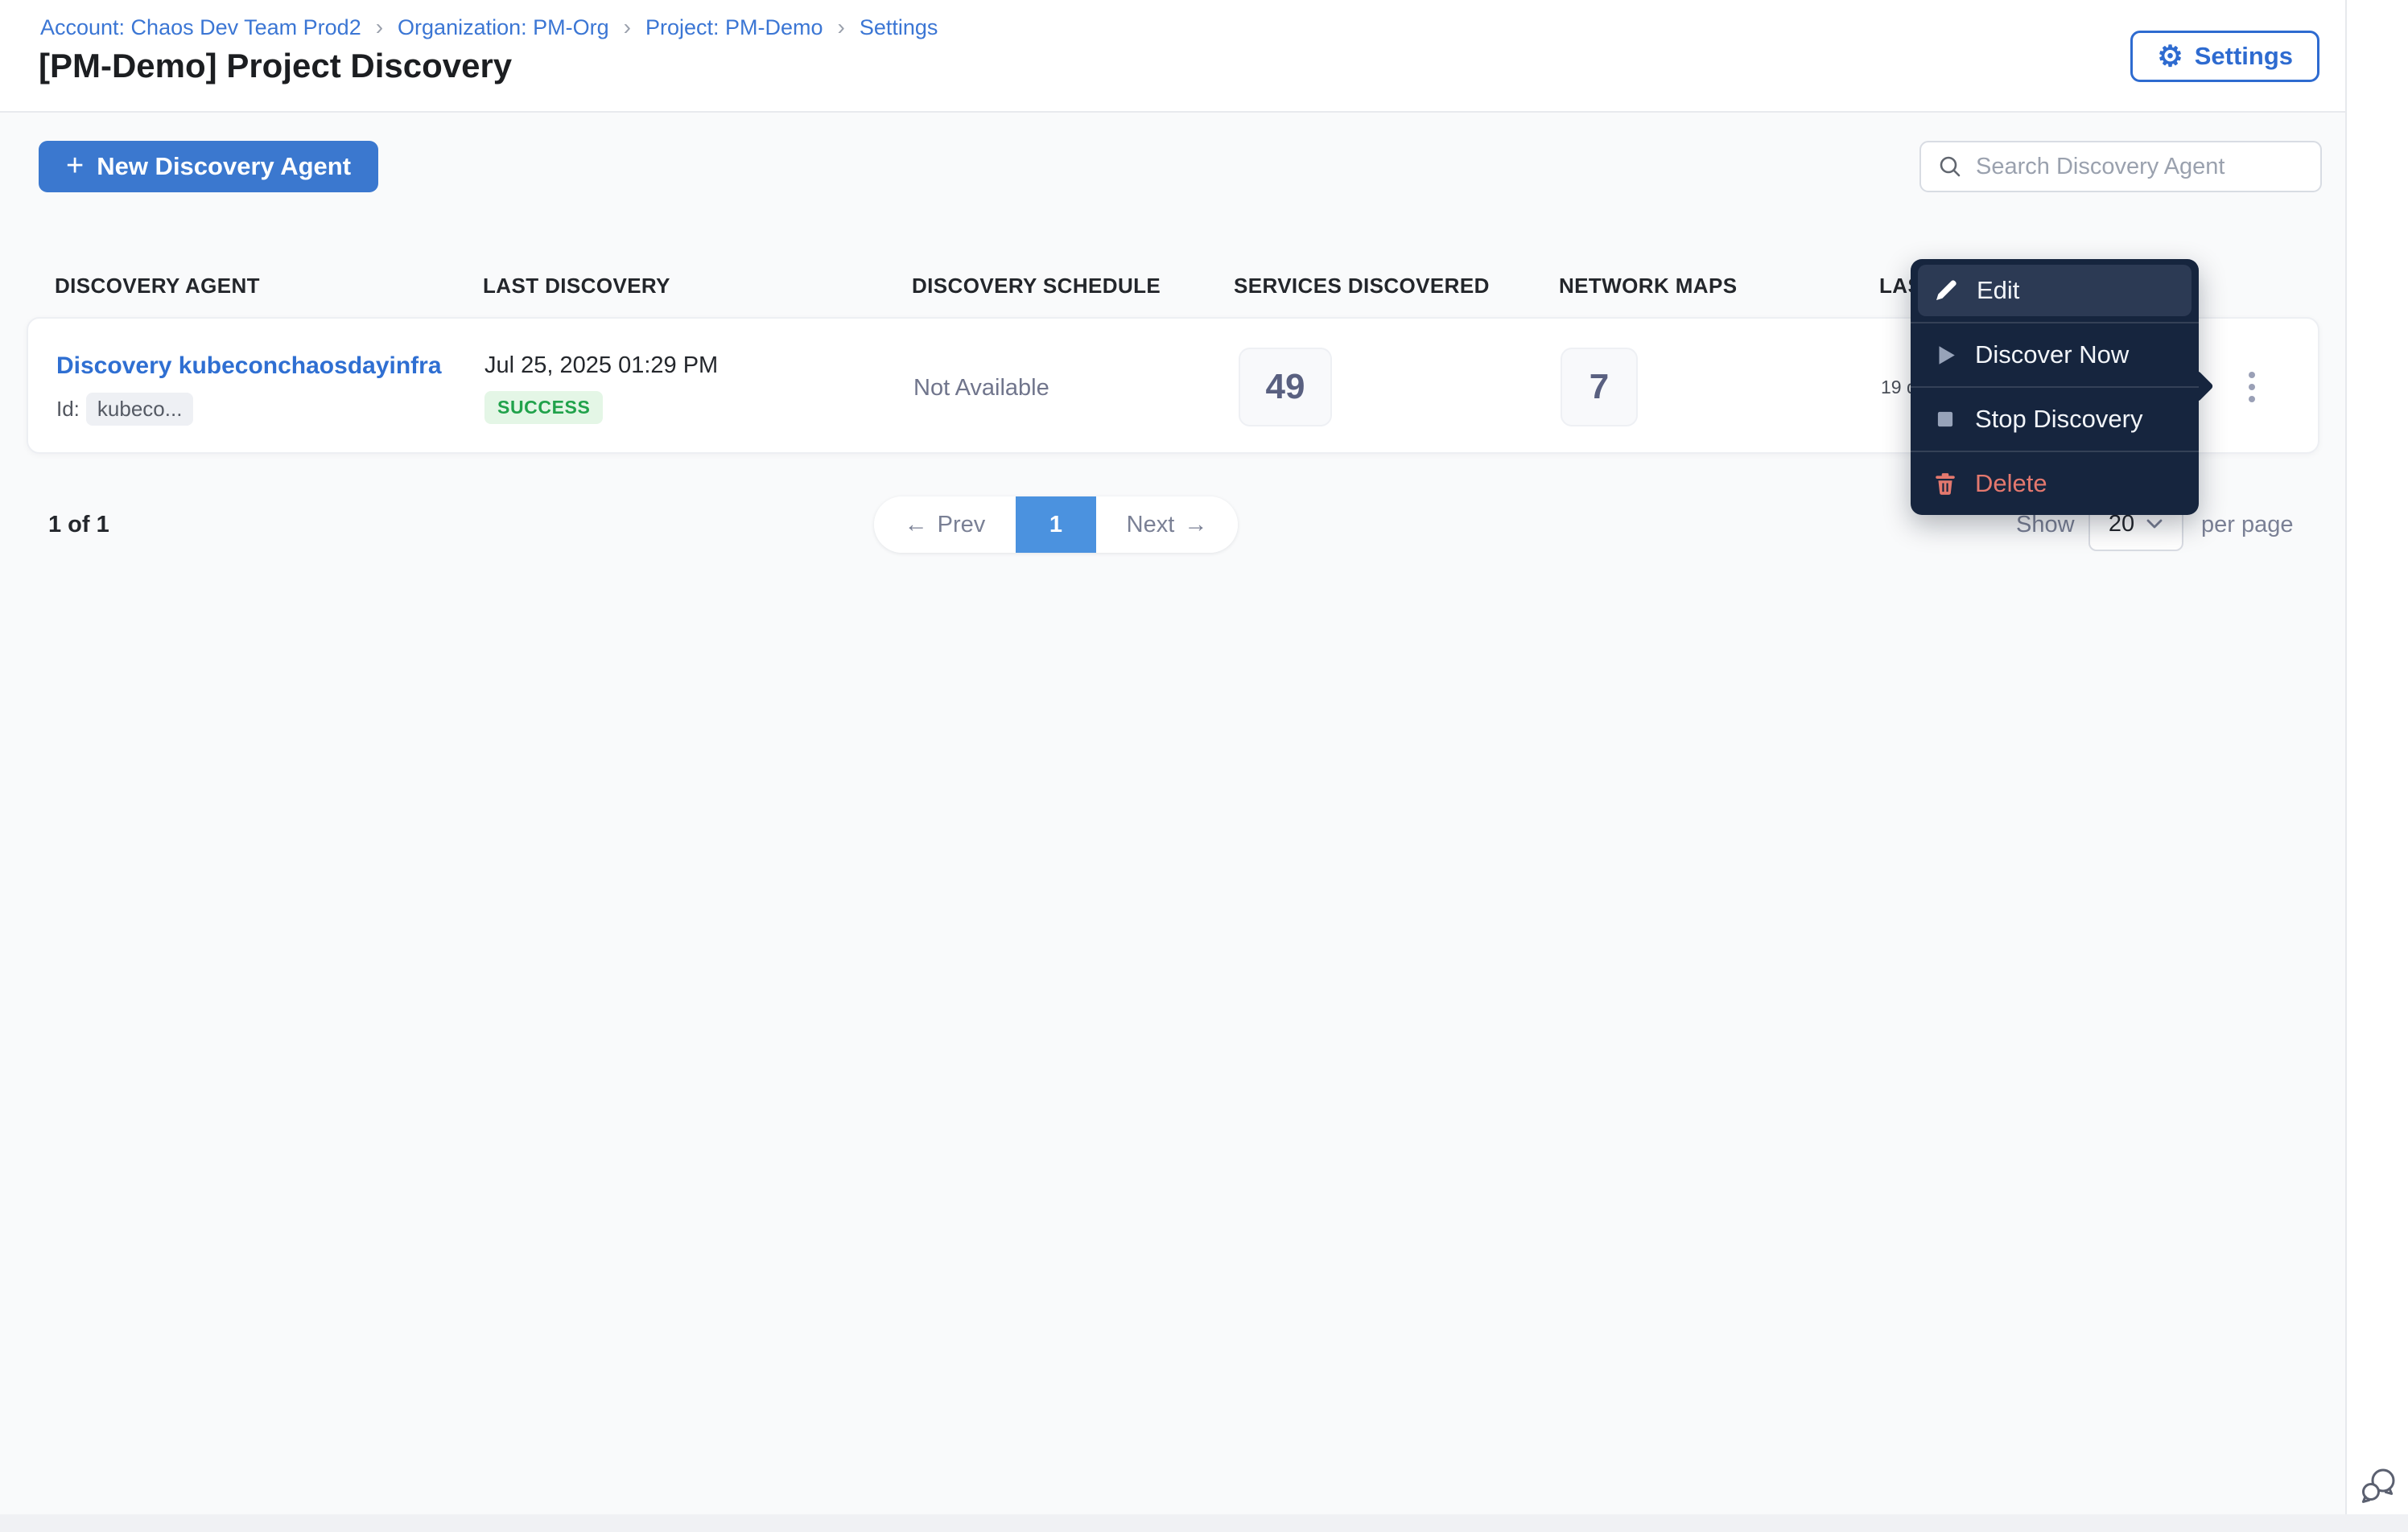 The width and height of the screenshot is (2408, 1532). Describe the element at coordinates (276, 65) in the screenshot. I see `page-title: [PM-Demo] Project Discovery` at that location.